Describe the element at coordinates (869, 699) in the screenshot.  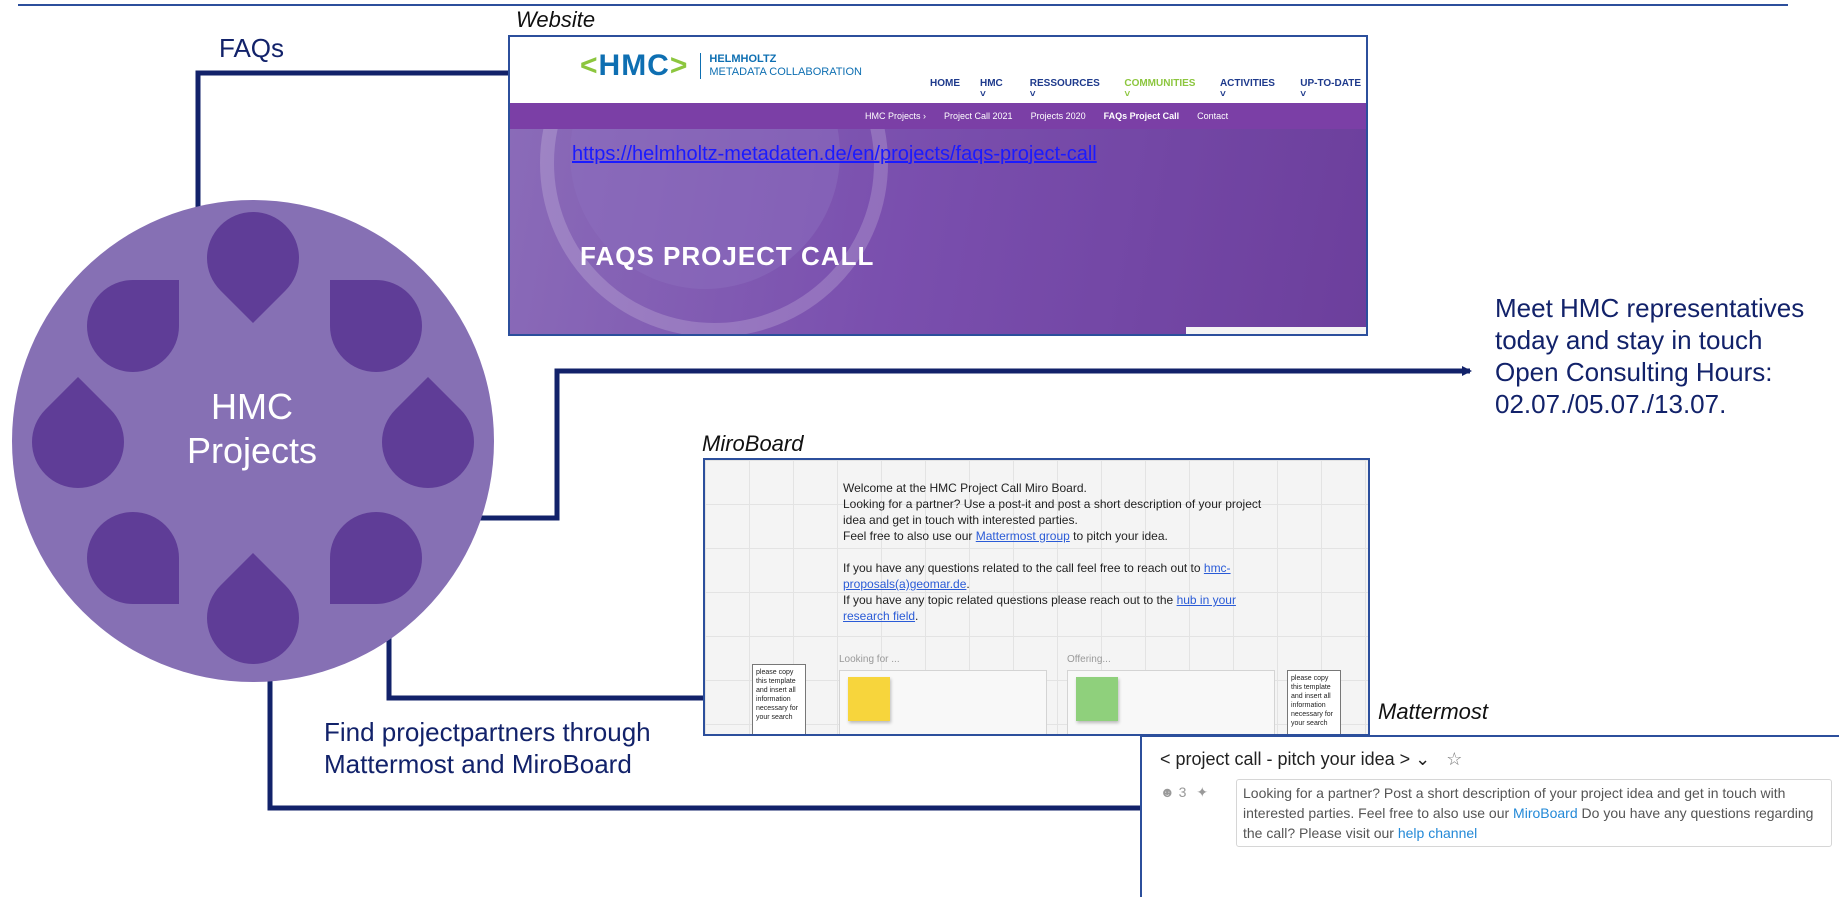
I see `yellow-sticky-note` at that location.